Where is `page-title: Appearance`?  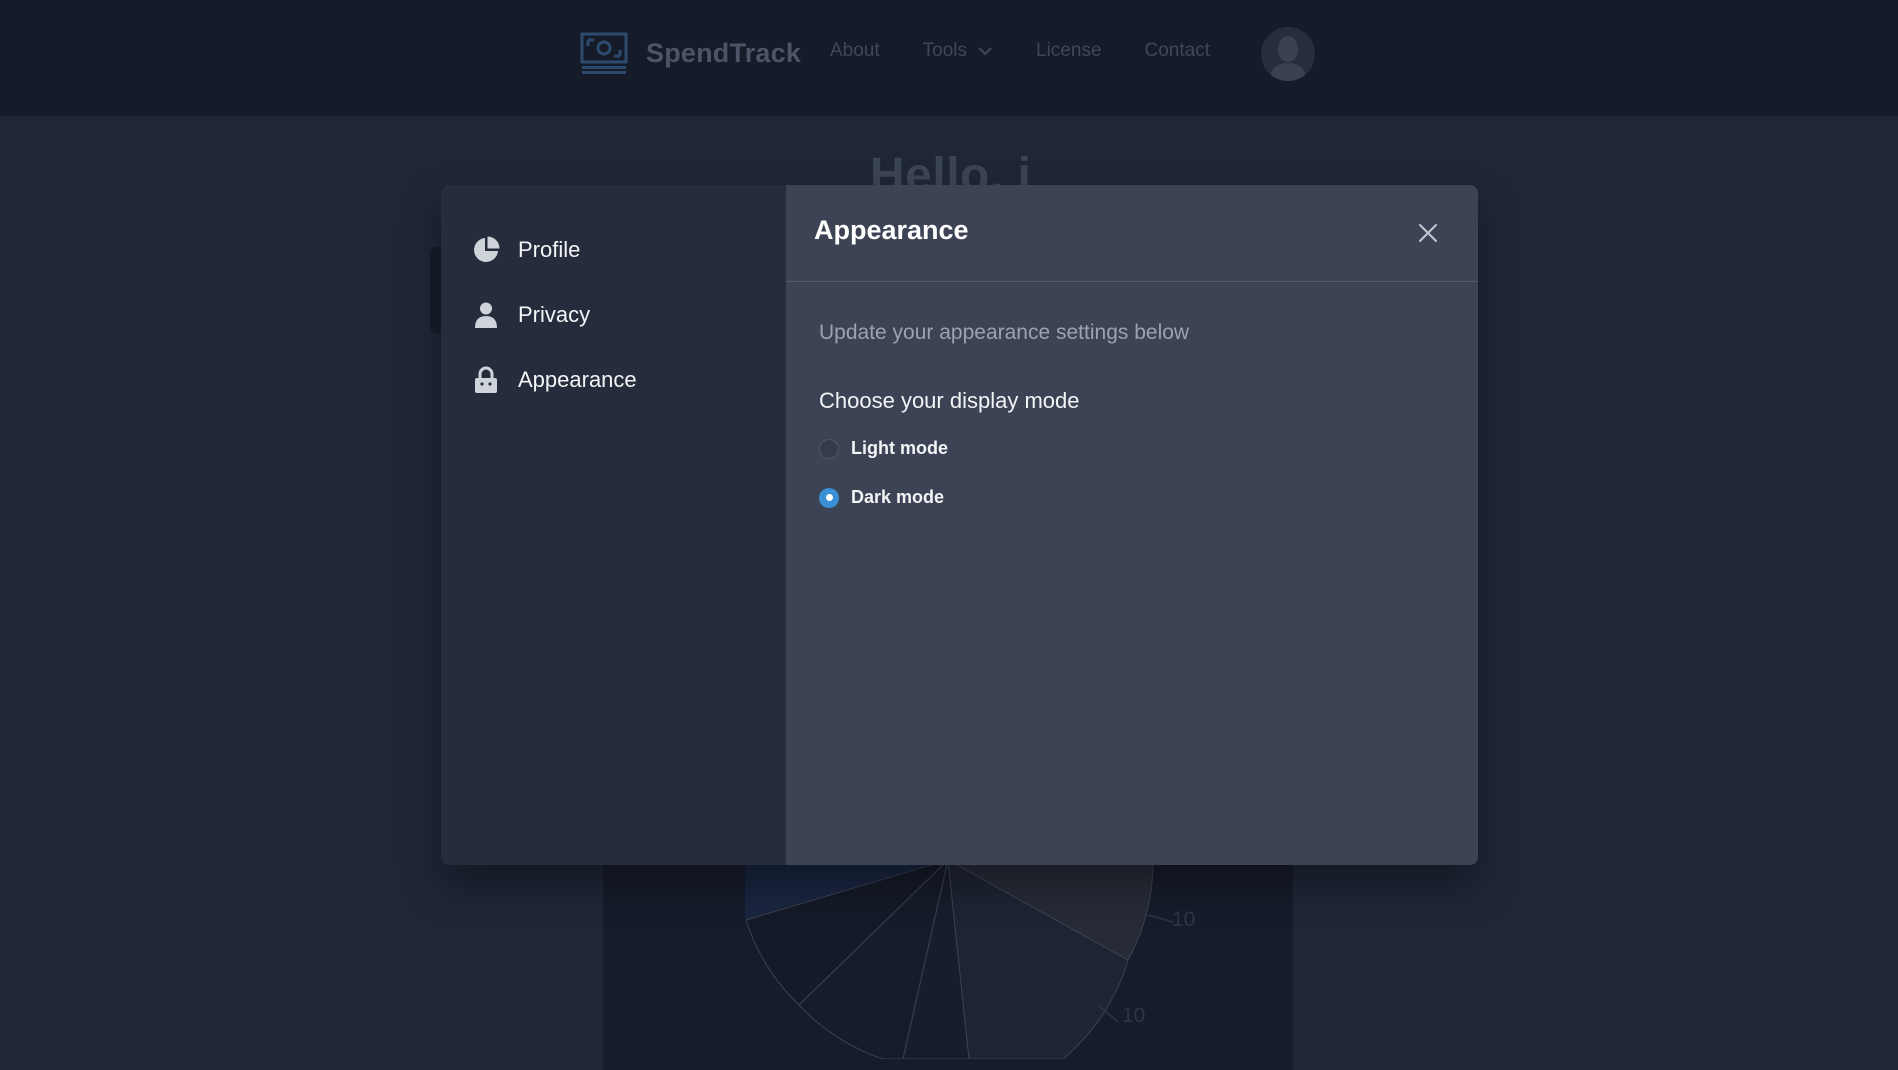
page-title: Appearance is located at coordinates (891, 230).